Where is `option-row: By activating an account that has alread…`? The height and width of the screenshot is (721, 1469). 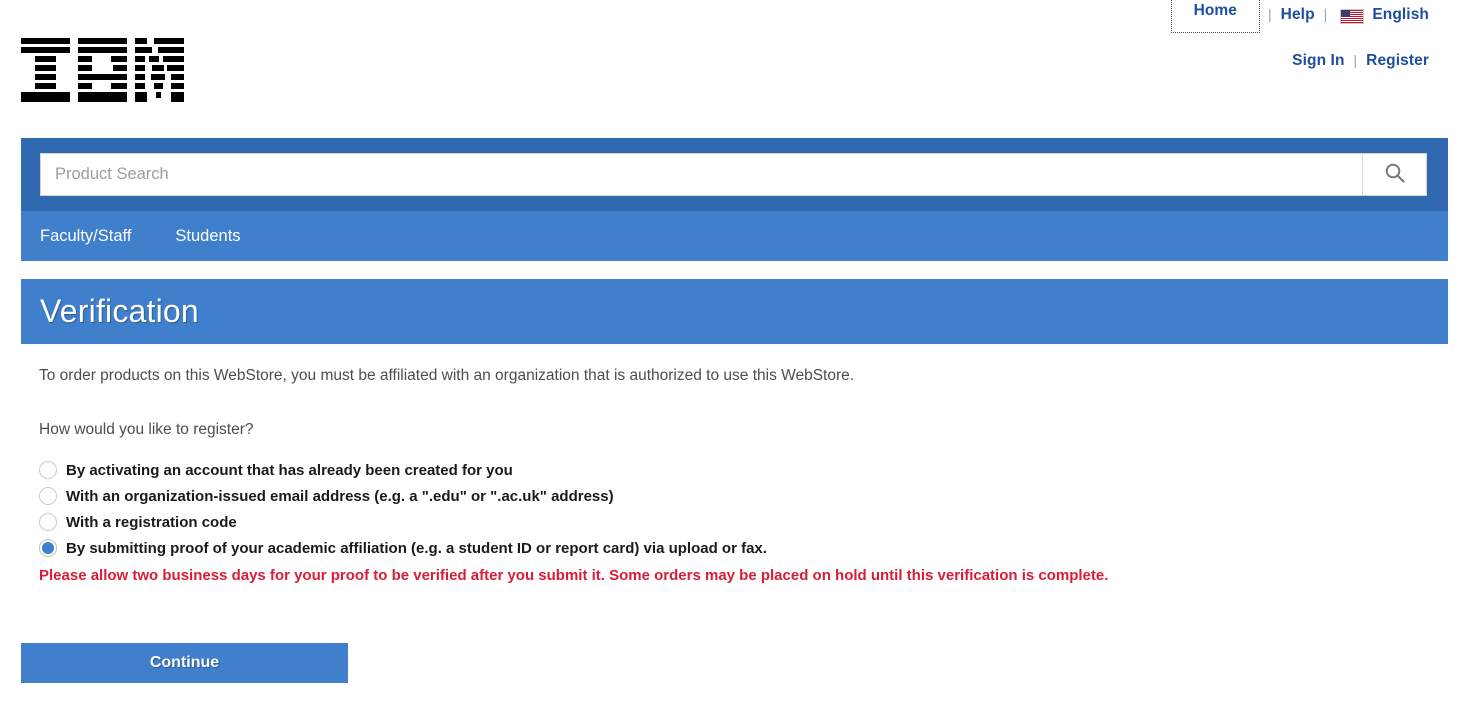
option-row: By activating an account that has alread… is located at coordinates (734, 470).